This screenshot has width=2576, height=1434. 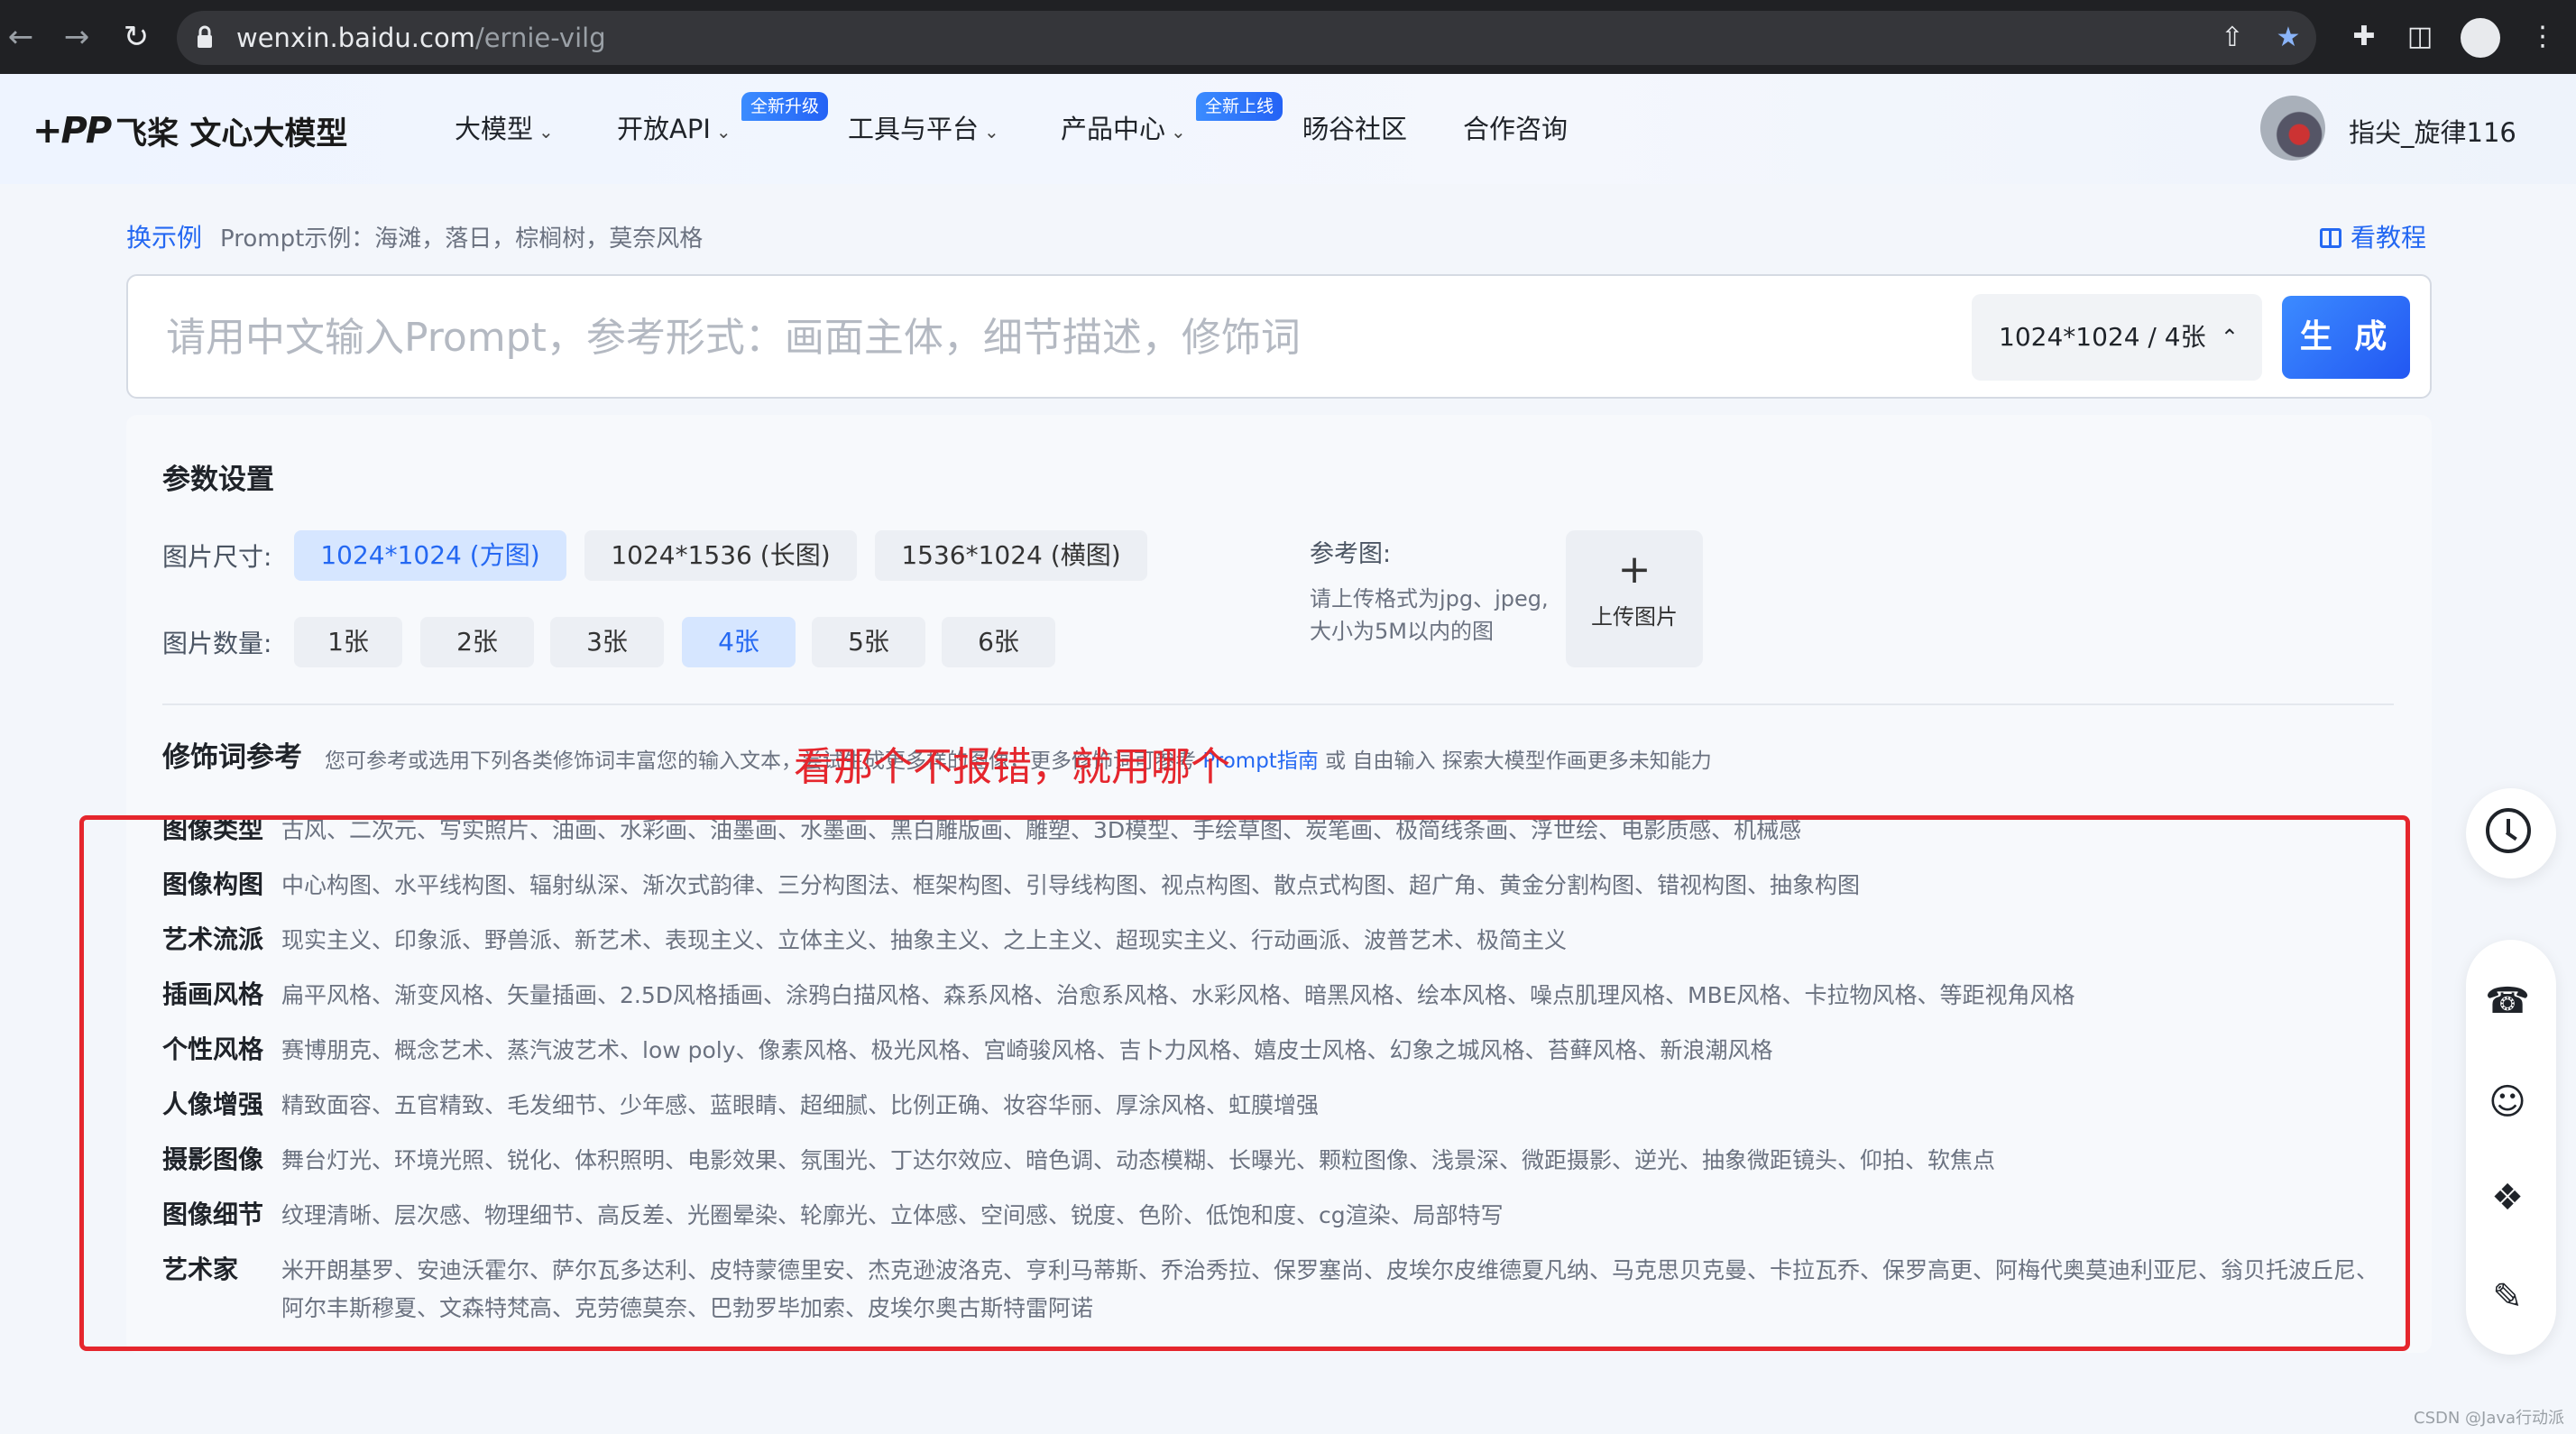 I want to click on count-option-3: 3张, so click(x=607, y=642).